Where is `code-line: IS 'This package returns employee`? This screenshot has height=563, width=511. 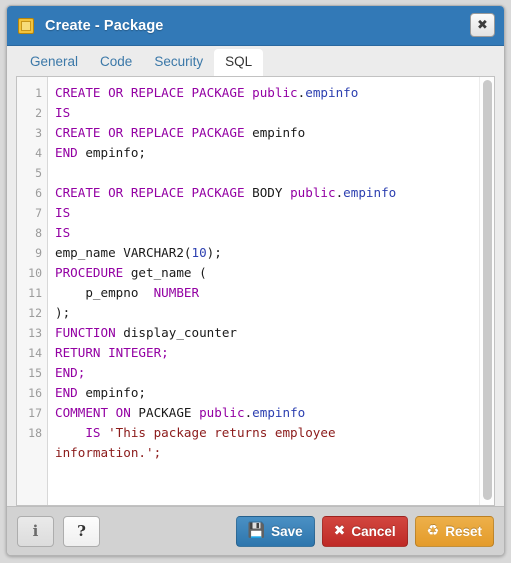 code-line: IS 'This package returns employee is located at coordinates (274, 433).